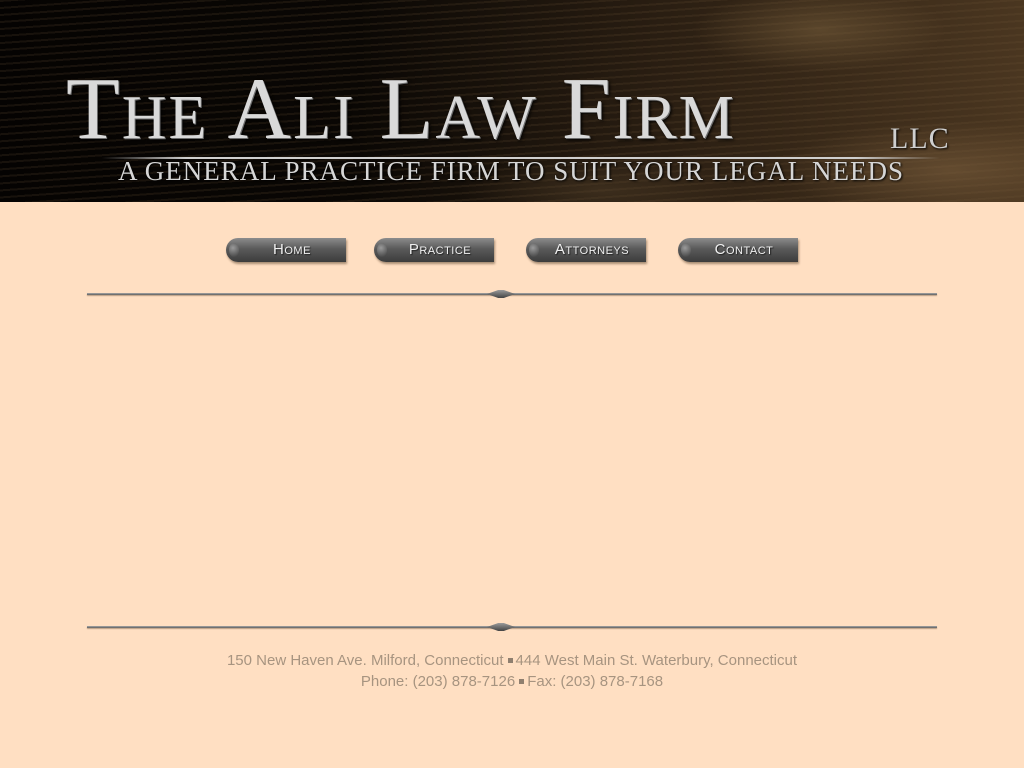 This screenshot has width=1024, height=768. What do you see at coordinates (656, 660) in the screenshot?
I see `address-waterbury: 444 West Main St. Waterbury, Connecticut` at bounding box center [656, 660].